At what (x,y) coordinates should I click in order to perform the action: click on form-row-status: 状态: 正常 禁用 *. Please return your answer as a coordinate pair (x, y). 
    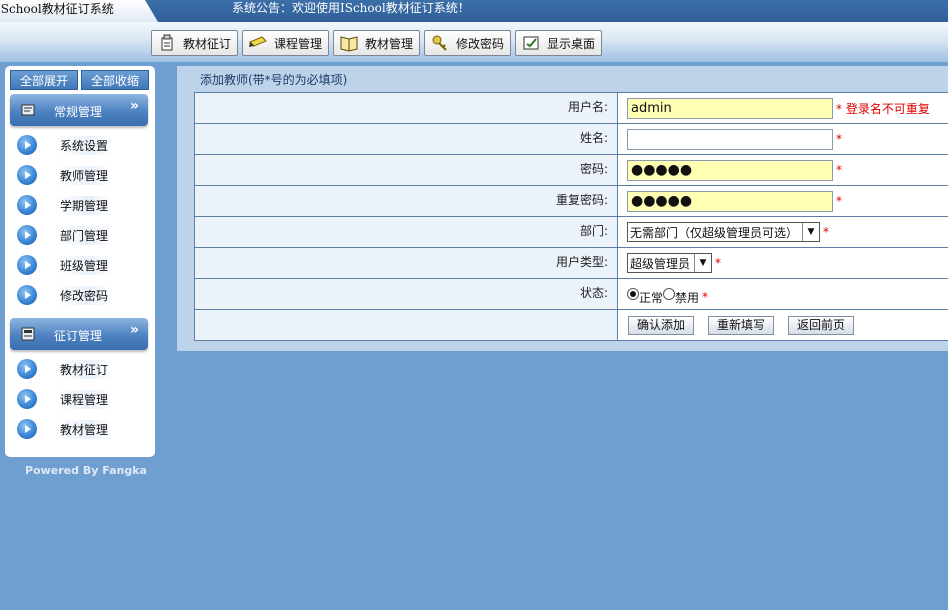
    Looking at the image, I should click on (571, 294).